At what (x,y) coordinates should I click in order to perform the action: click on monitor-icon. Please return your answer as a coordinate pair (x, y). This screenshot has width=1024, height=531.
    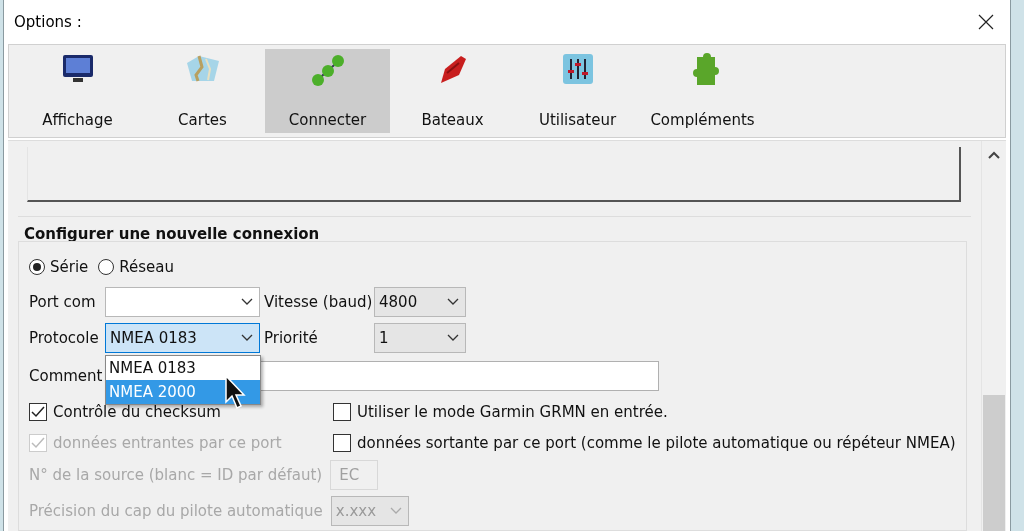
    Looking at the image, I should click on (77, 69).